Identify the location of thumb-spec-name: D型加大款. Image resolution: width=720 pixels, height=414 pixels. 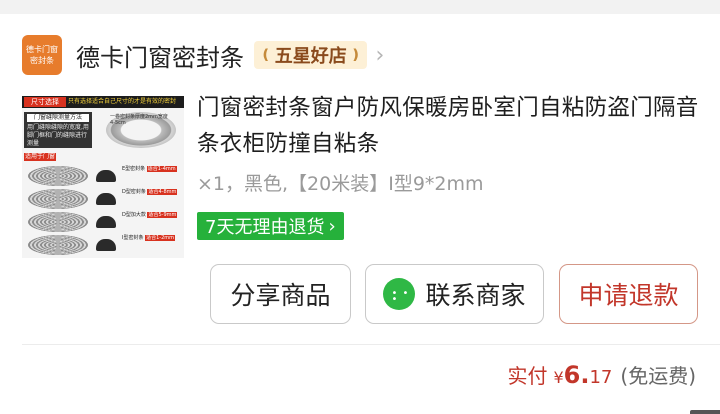
(134, 215).